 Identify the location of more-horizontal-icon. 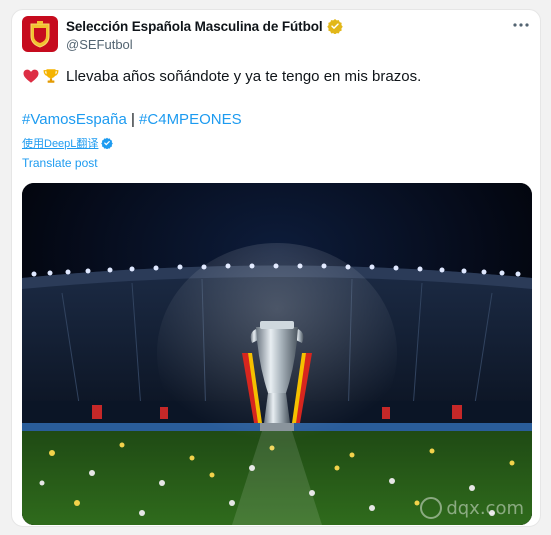
(521, 27).